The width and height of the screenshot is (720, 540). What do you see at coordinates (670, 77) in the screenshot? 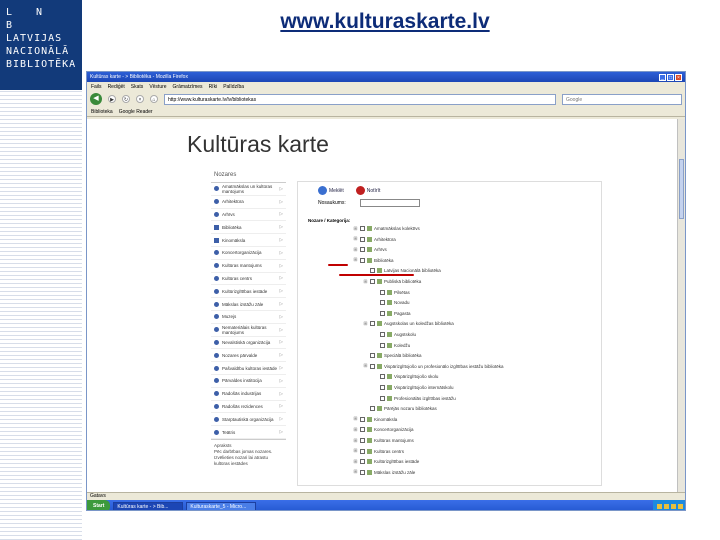
I see `maximize-icon: □` at bounding box center [670, 77].